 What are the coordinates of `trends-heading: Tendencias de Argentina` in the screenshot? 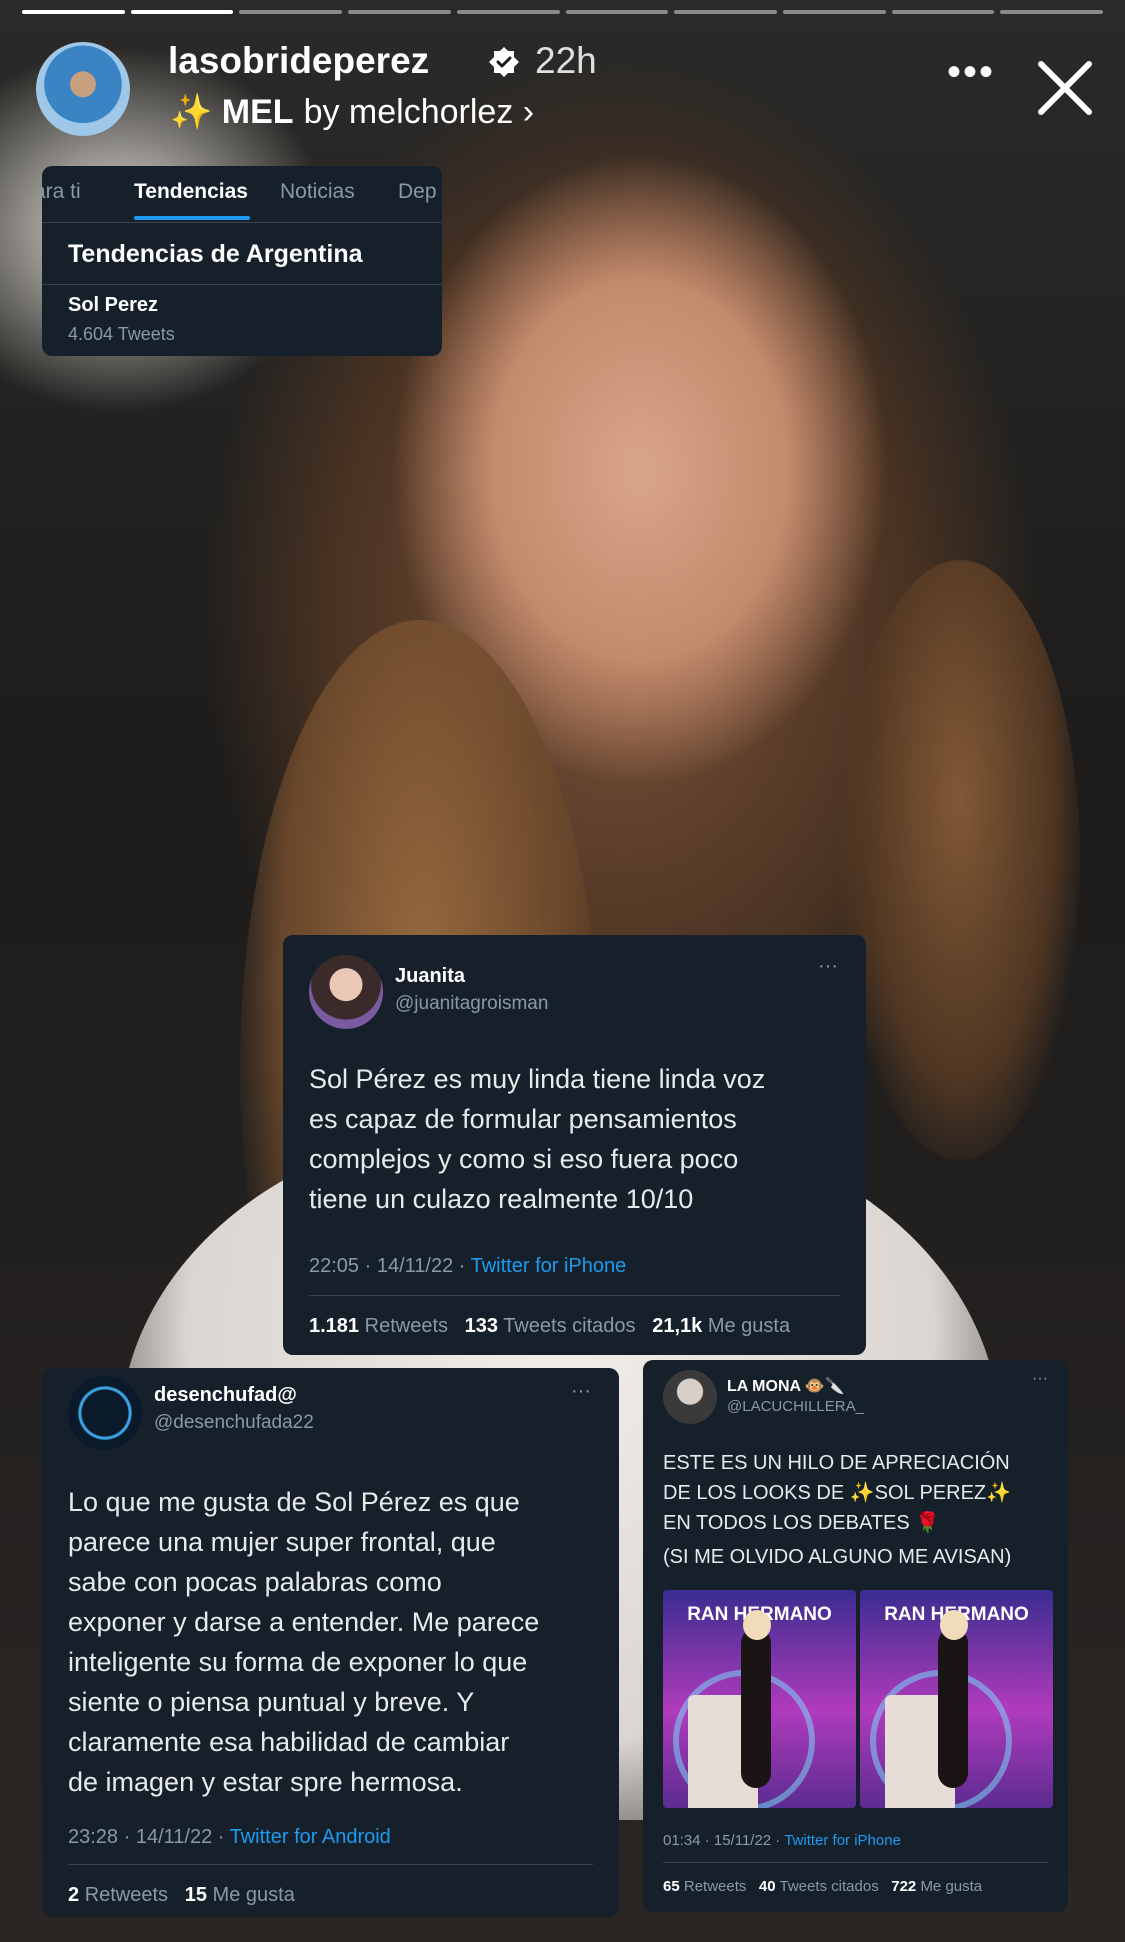 It's located at (215, 254).